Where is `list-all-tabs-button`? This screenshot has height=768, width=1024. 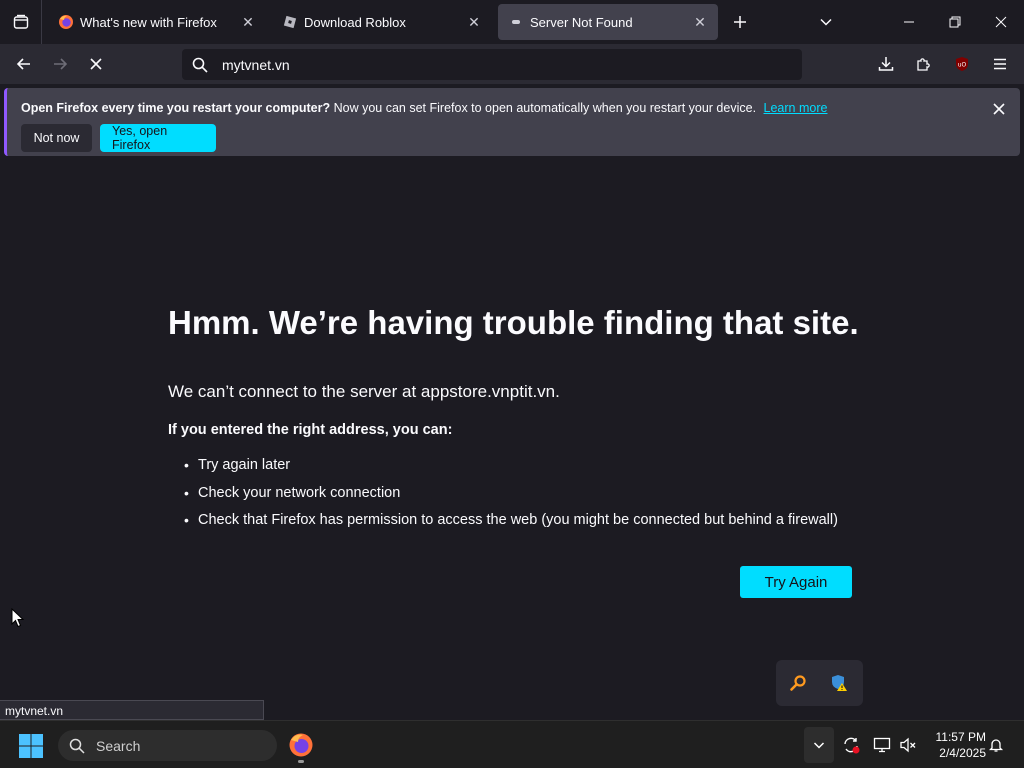 list-all-tabs-button is located at coordinates (826, 22).